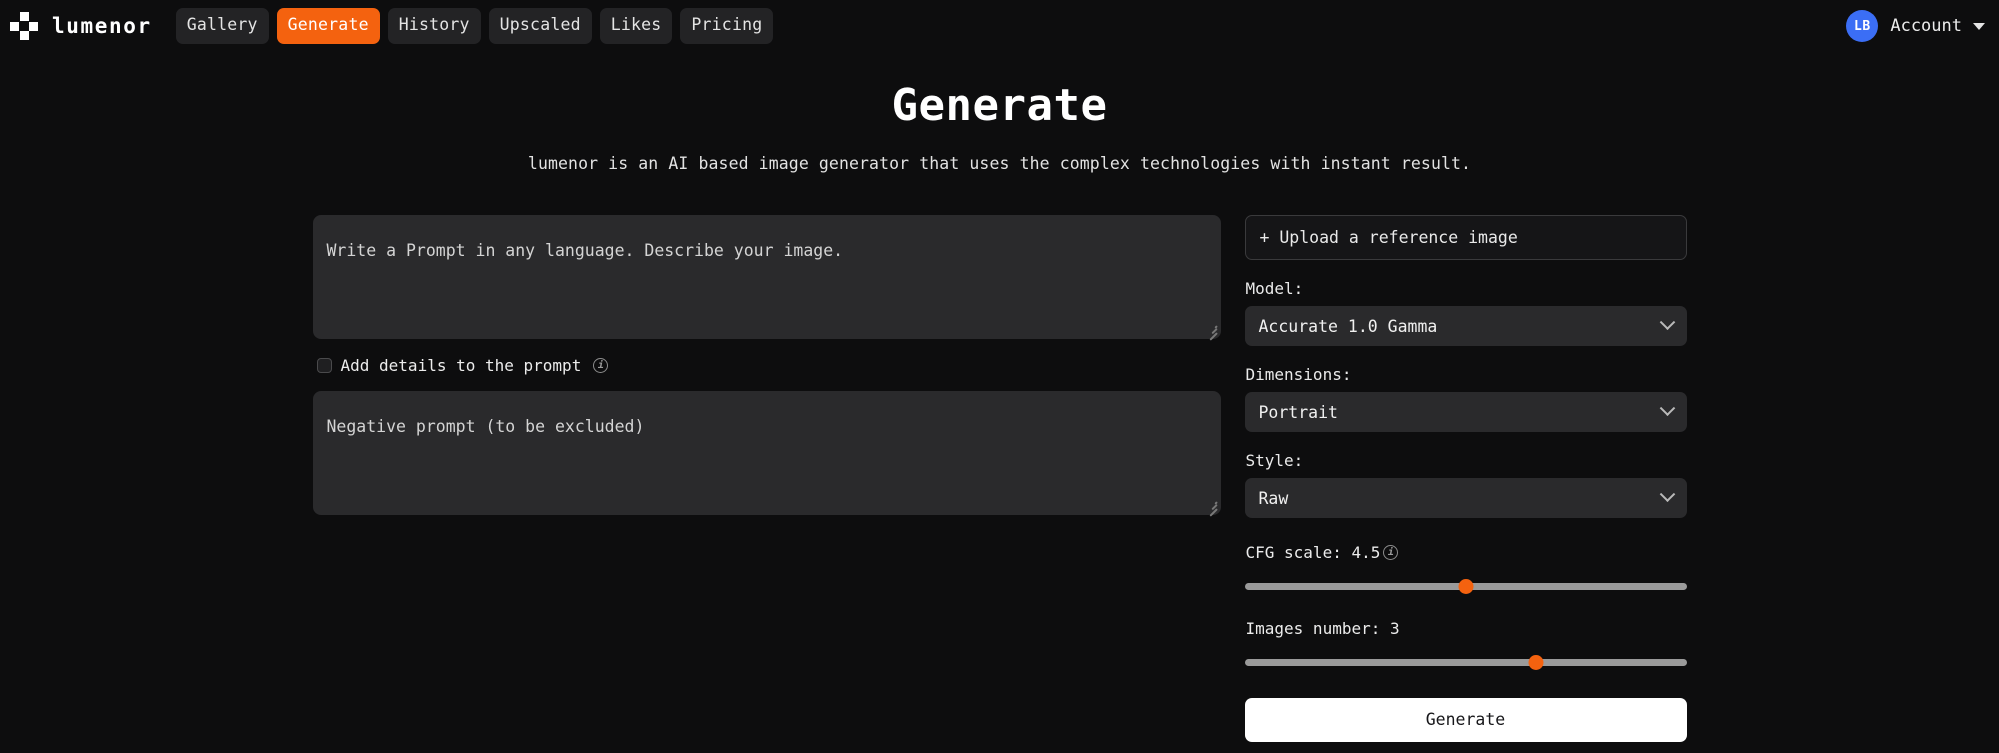 This screenshot has width=1999, height=753. I want to click on add-details-label: Add details to the prompt, so click(461, 366).